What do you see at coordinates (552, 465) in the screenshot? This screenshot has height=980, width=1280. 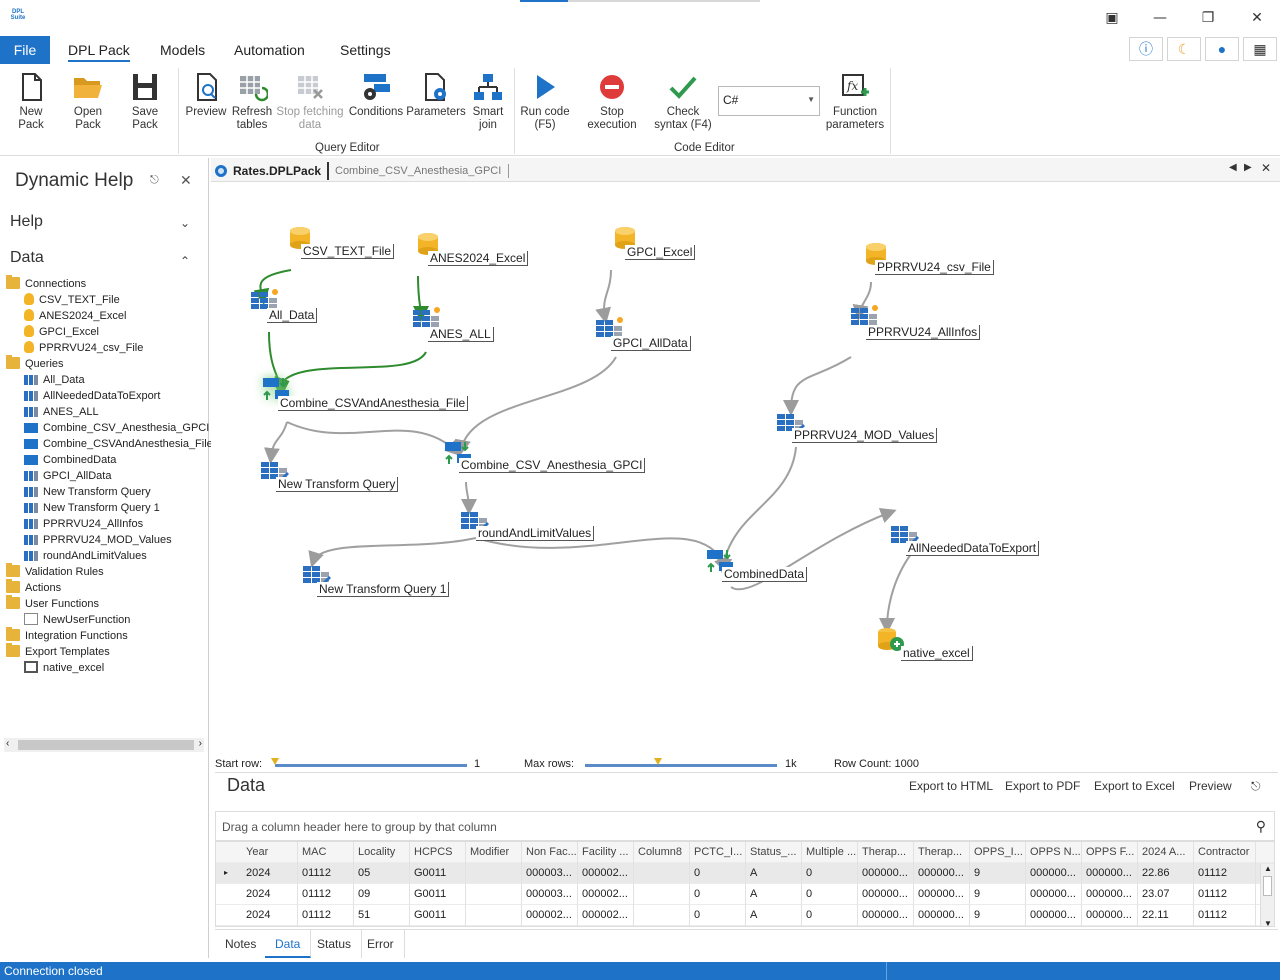 I see `node-label-comb2: Combine_CSV_Anesthesia_GPCI` at bounding box center [552, 465].